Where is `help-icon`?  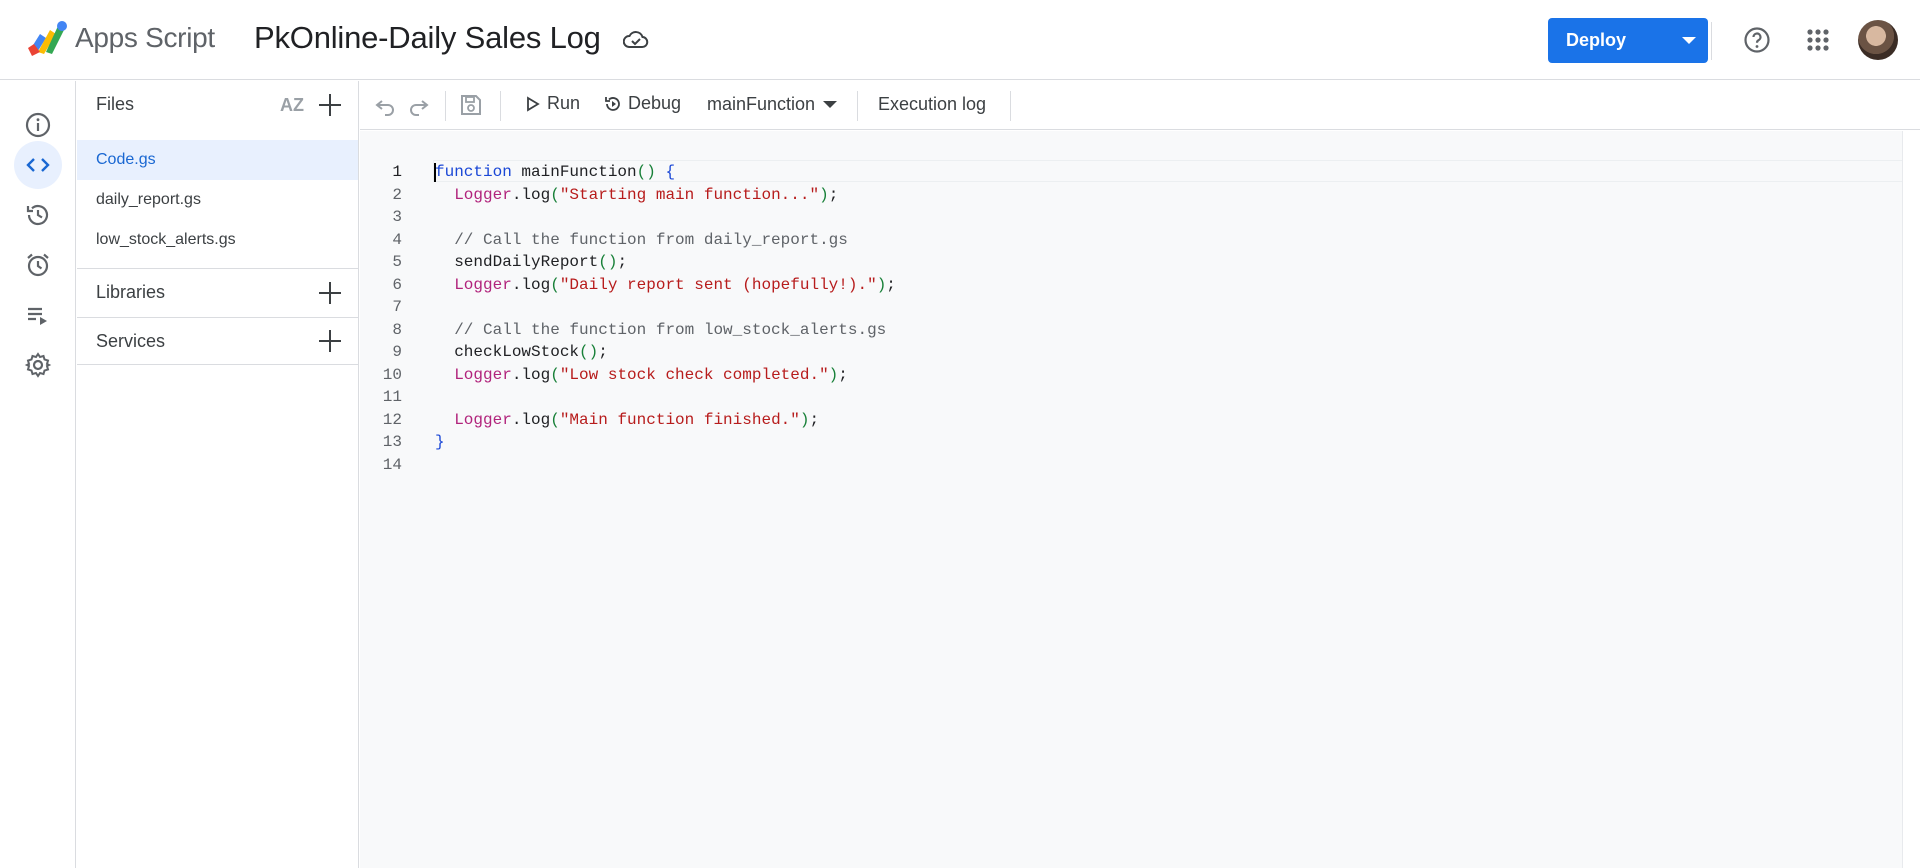 help-icon is located at coordinates (1757, 40).